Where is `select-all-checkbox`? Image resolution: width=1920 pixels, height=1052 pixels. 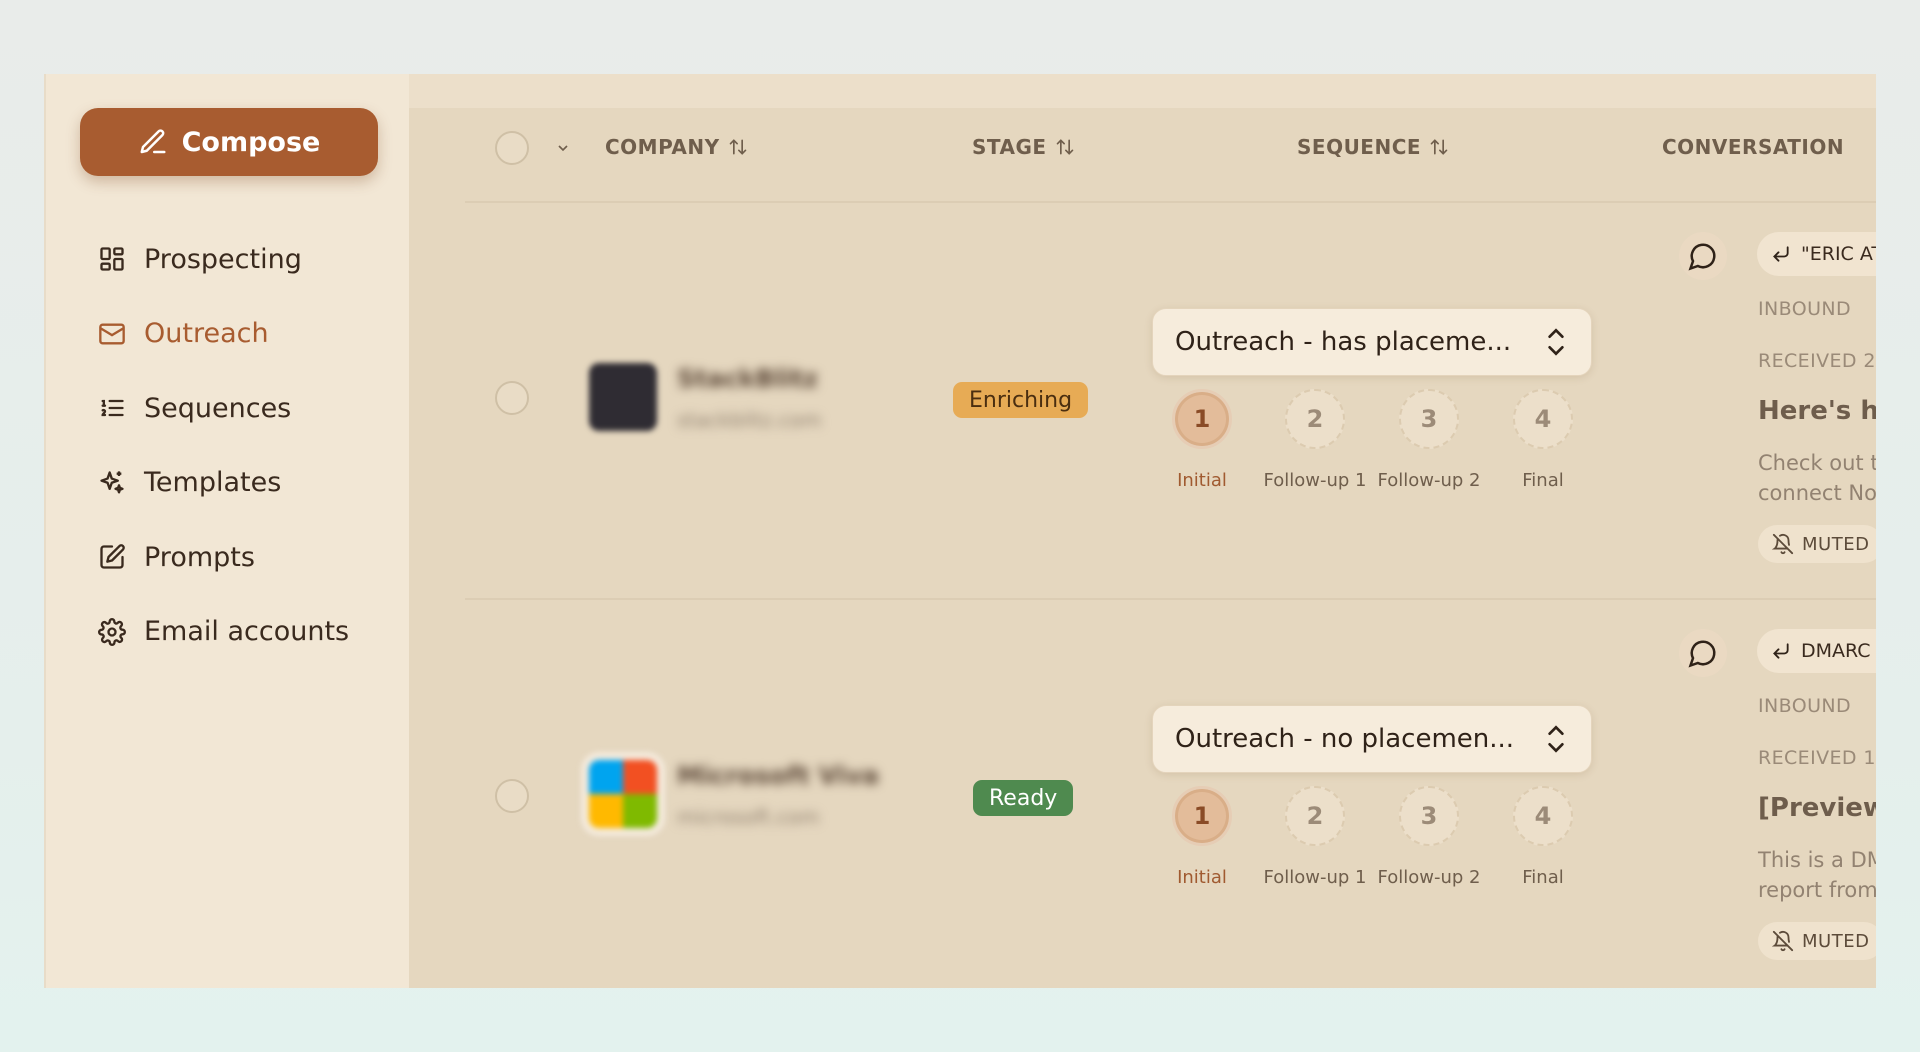
select-all-checkbox is located at coordinates (512, 148).